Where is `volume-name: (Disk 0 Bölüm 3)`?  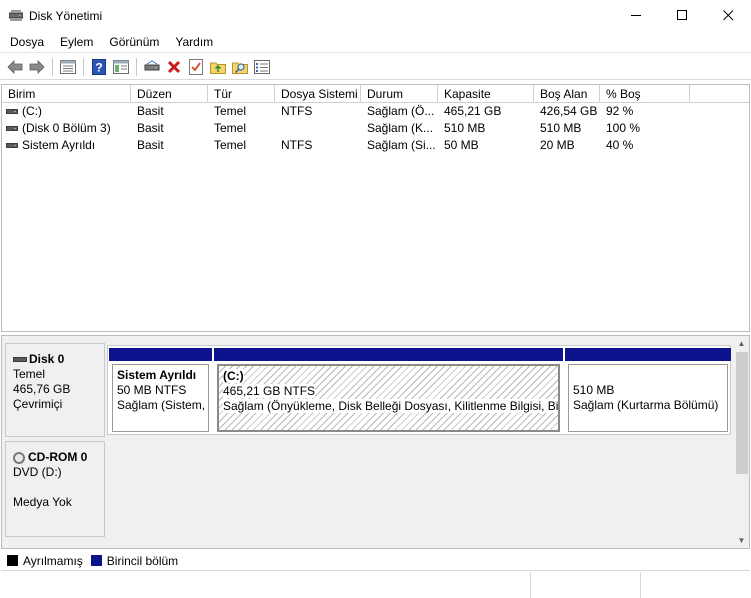 volume-name: (Disk 0 Bölüm 3) is located at coordinates (66, 128).